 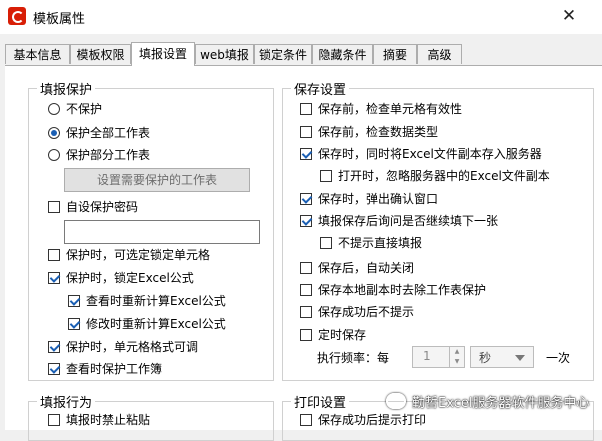 What do you see at coordinates (99, 155) in the screenshot?
I see `radio-protect-partial: 保护部分工作表` at bounding box center [99, 155].